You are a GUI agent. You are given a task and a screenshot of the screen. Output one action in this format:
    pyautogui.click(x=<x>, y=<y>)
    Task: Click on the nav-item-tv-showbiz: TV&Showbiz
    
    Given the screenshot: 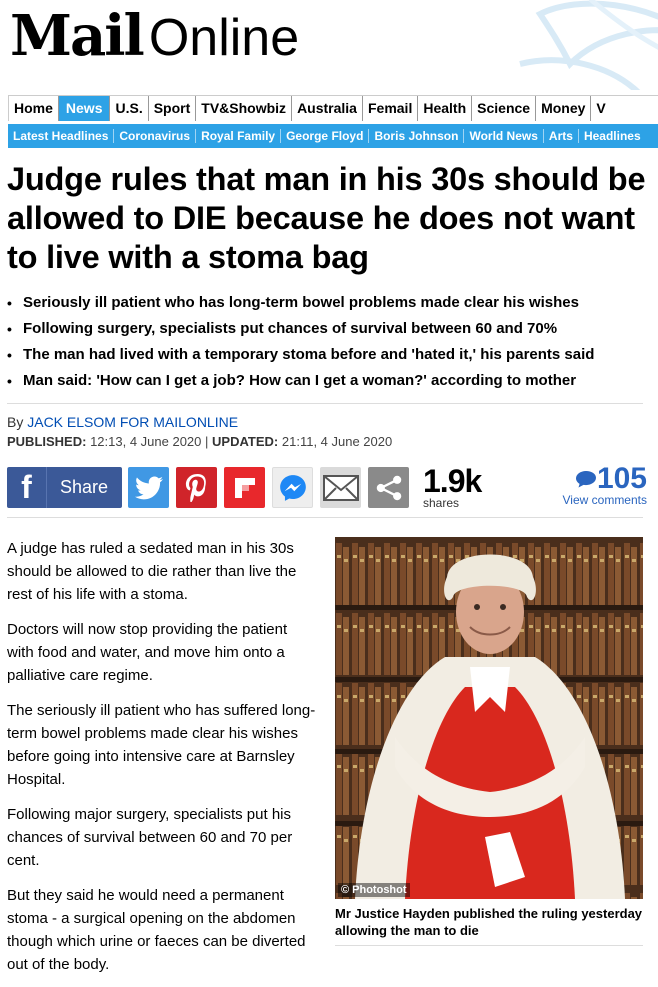 What is the action you would take?
    pyautogui.click(x=244, y=108)
    